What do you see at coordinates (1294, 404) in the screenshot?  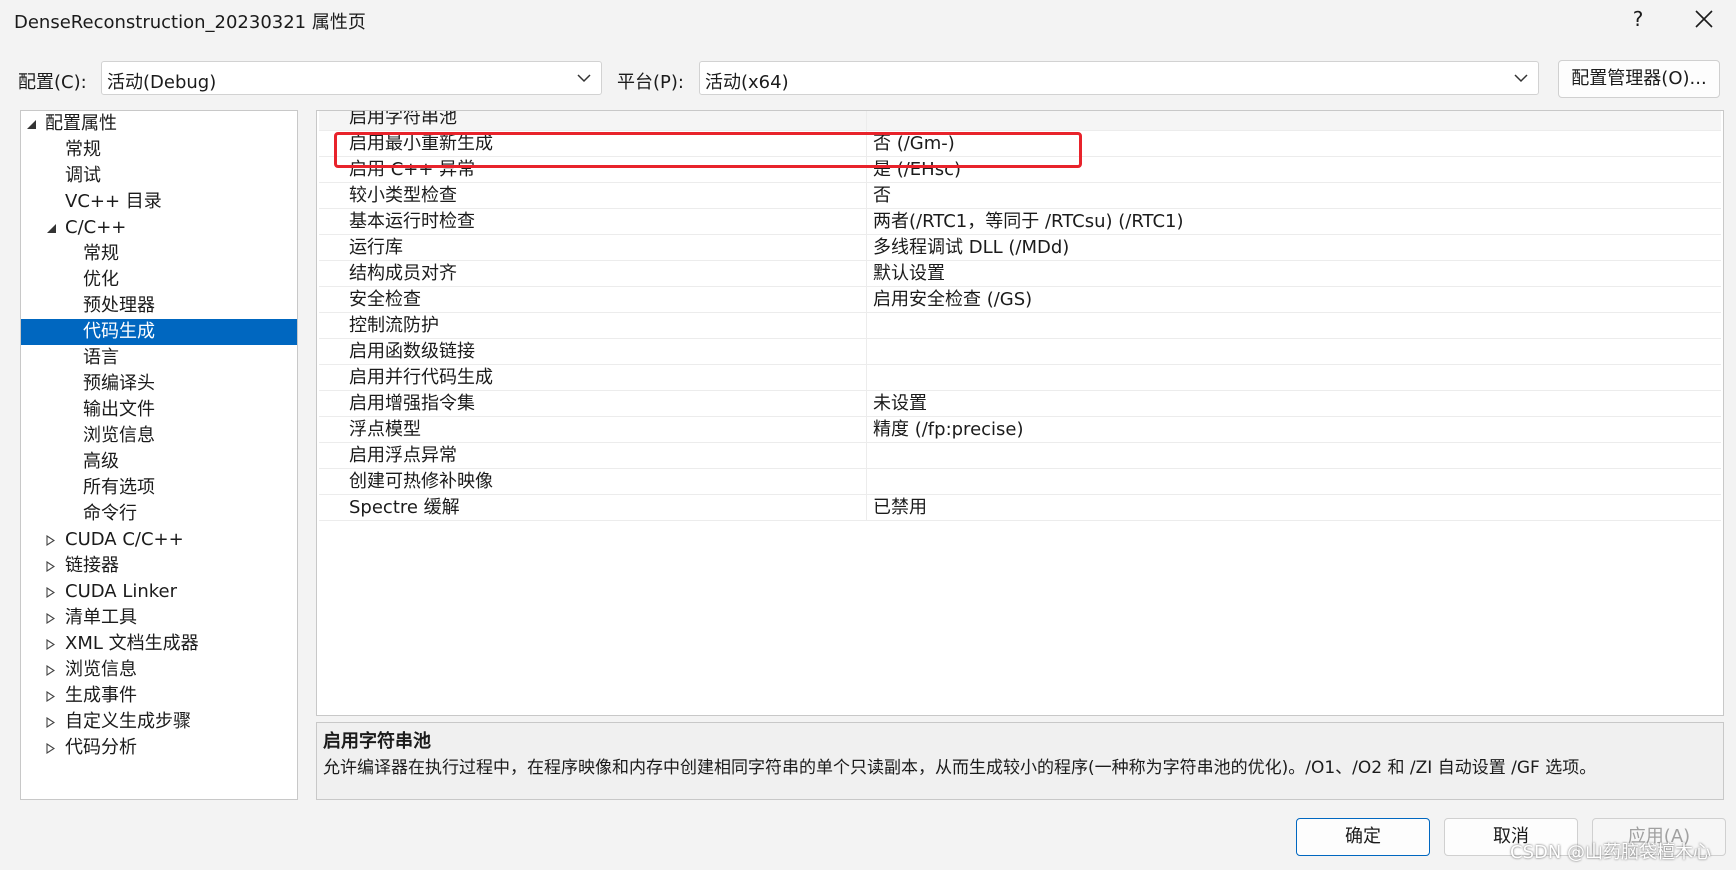 I see `property-value: 未设置` at bounding box center [1294, 404].